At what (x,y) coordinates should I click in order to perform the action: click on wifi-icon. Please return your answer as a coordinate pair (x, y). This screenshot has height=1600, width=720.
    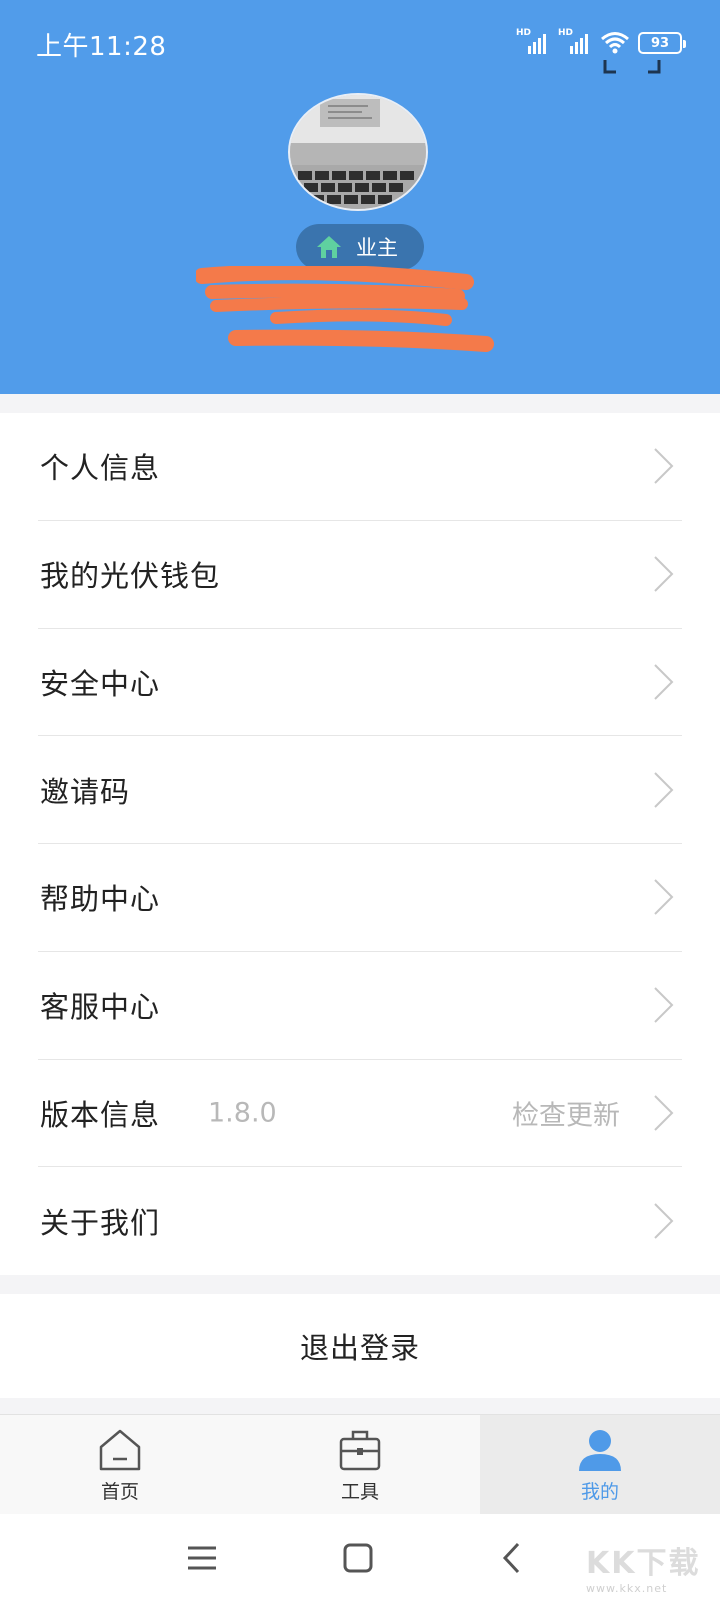
    Looking at the image, I should click on (615, 43).